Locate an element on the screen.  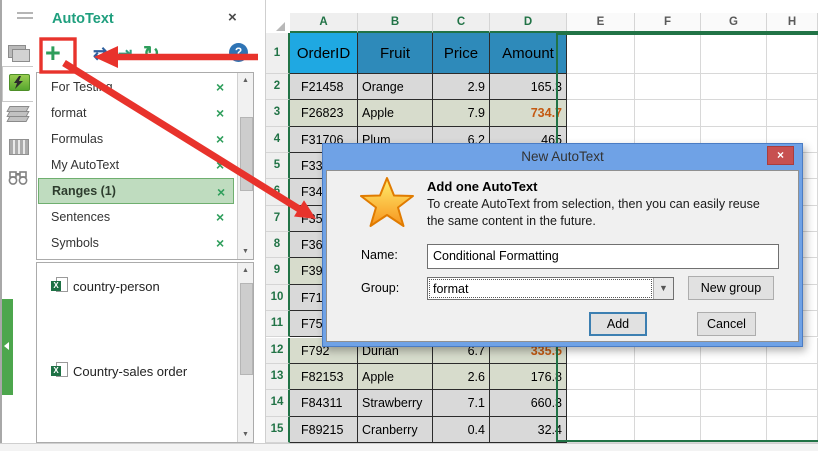
row-header-1: 1 is located at coordinates (278, 53).